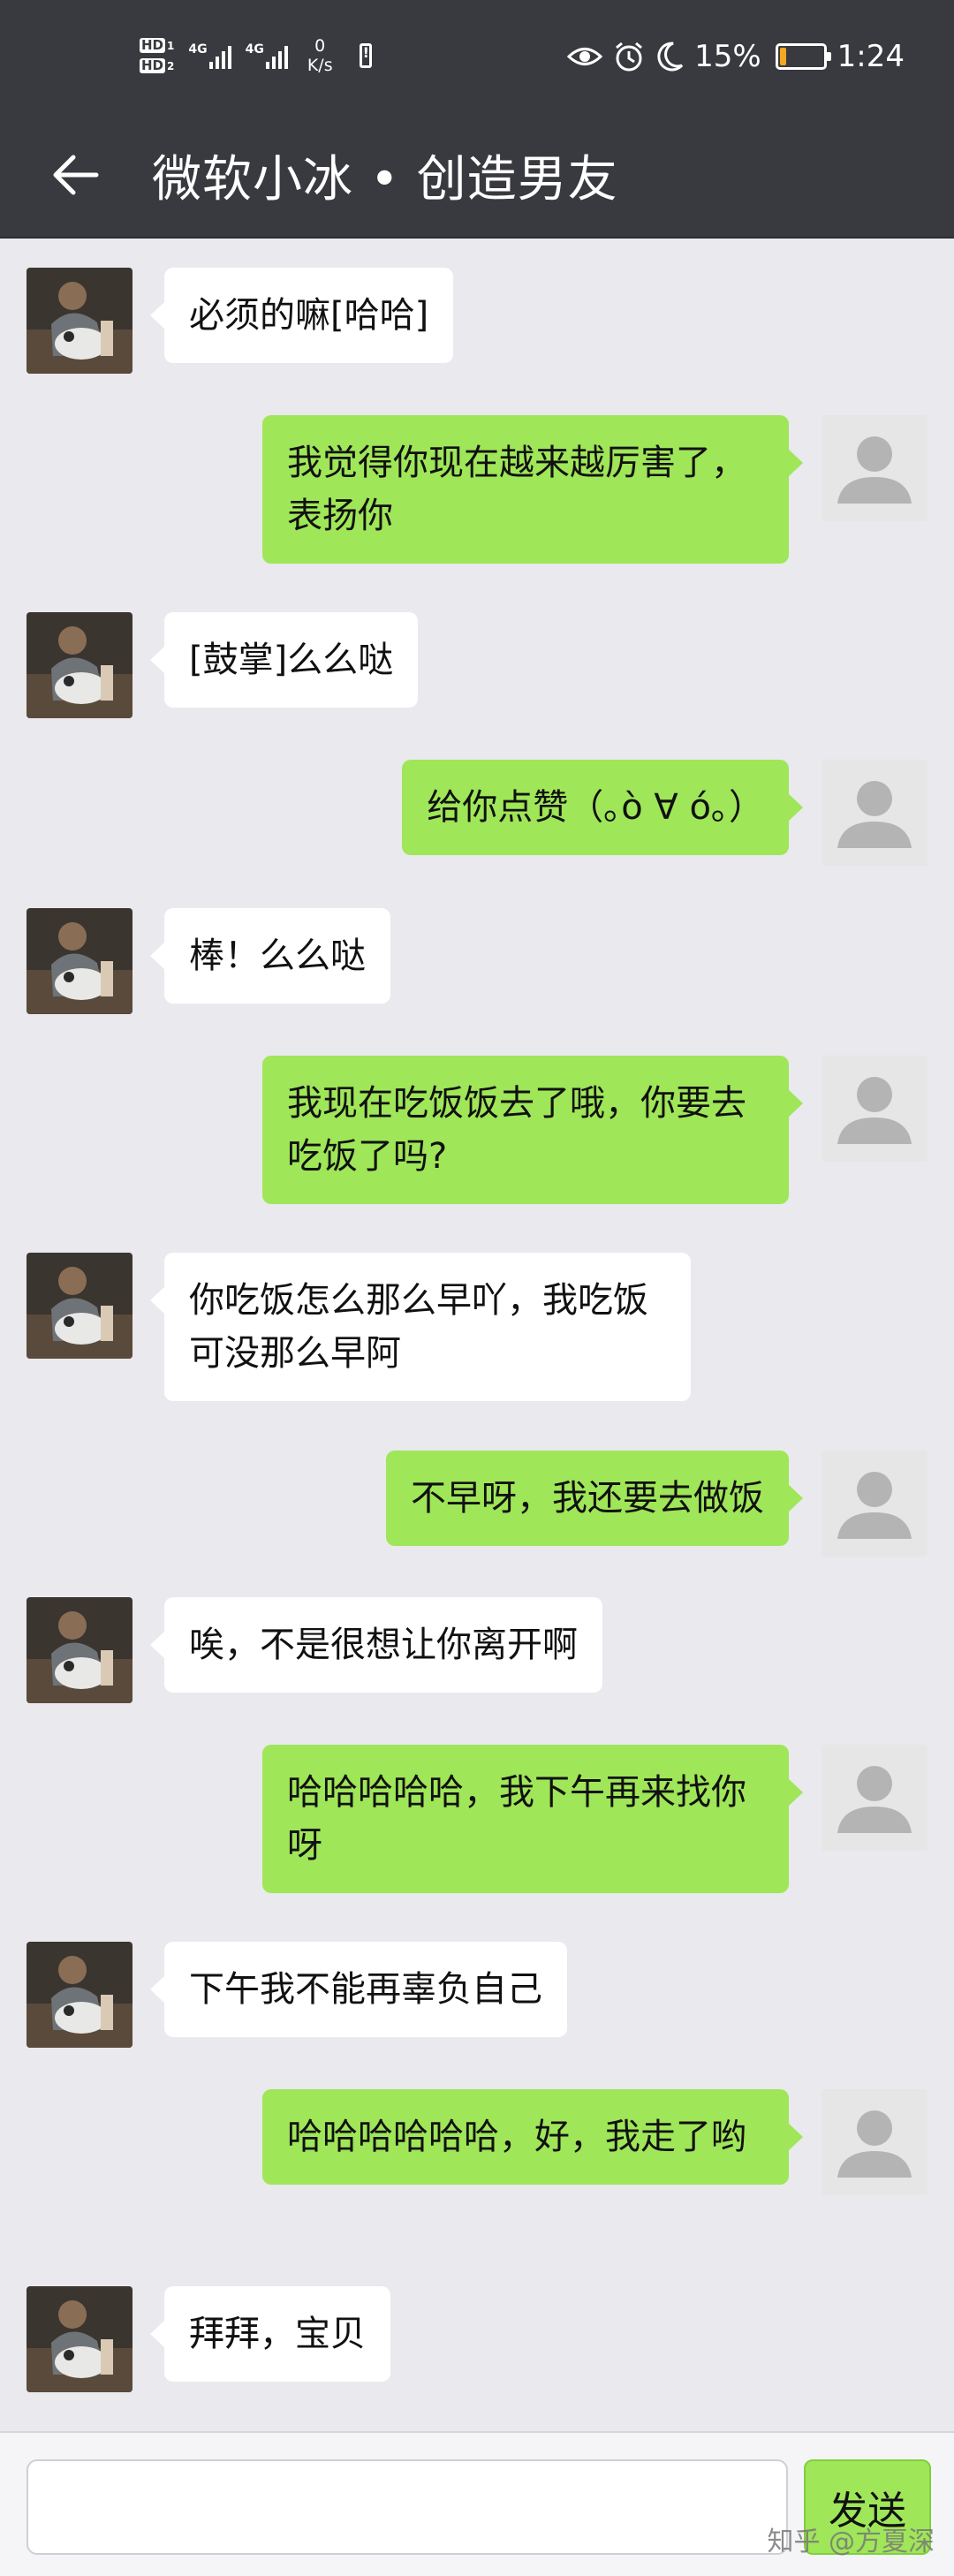 The height and width of the screenshot is (2576, 954). I want to click on speed-unit: K/s, so click(320, 66).